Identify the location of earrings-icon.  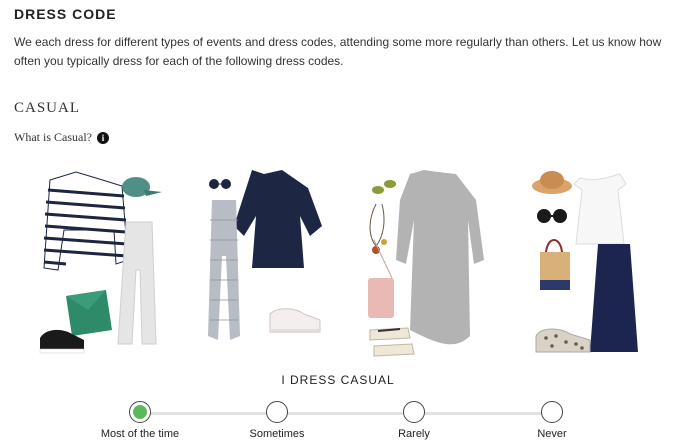
(384, 187).